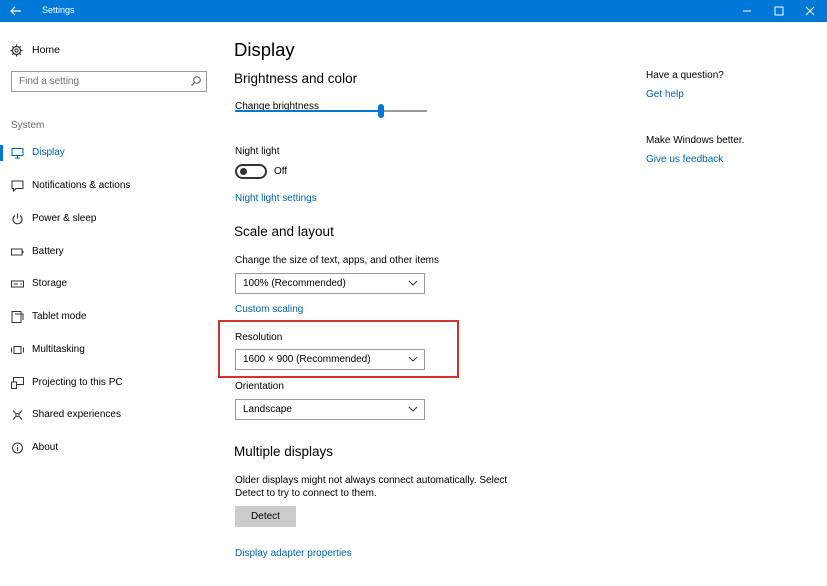 Image resolution: width=827 pixels, height=586 pixels. What do you see at coordinates (413, 11) in the screenshot?
I see `title-bar: Settings` at bounding box center [413, 11].